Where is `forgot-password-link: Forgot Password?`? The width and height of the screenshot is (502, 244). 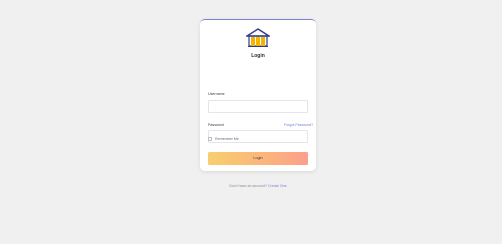 forgot-password-link: Forgot Password? is located at coordinates (298, 125).